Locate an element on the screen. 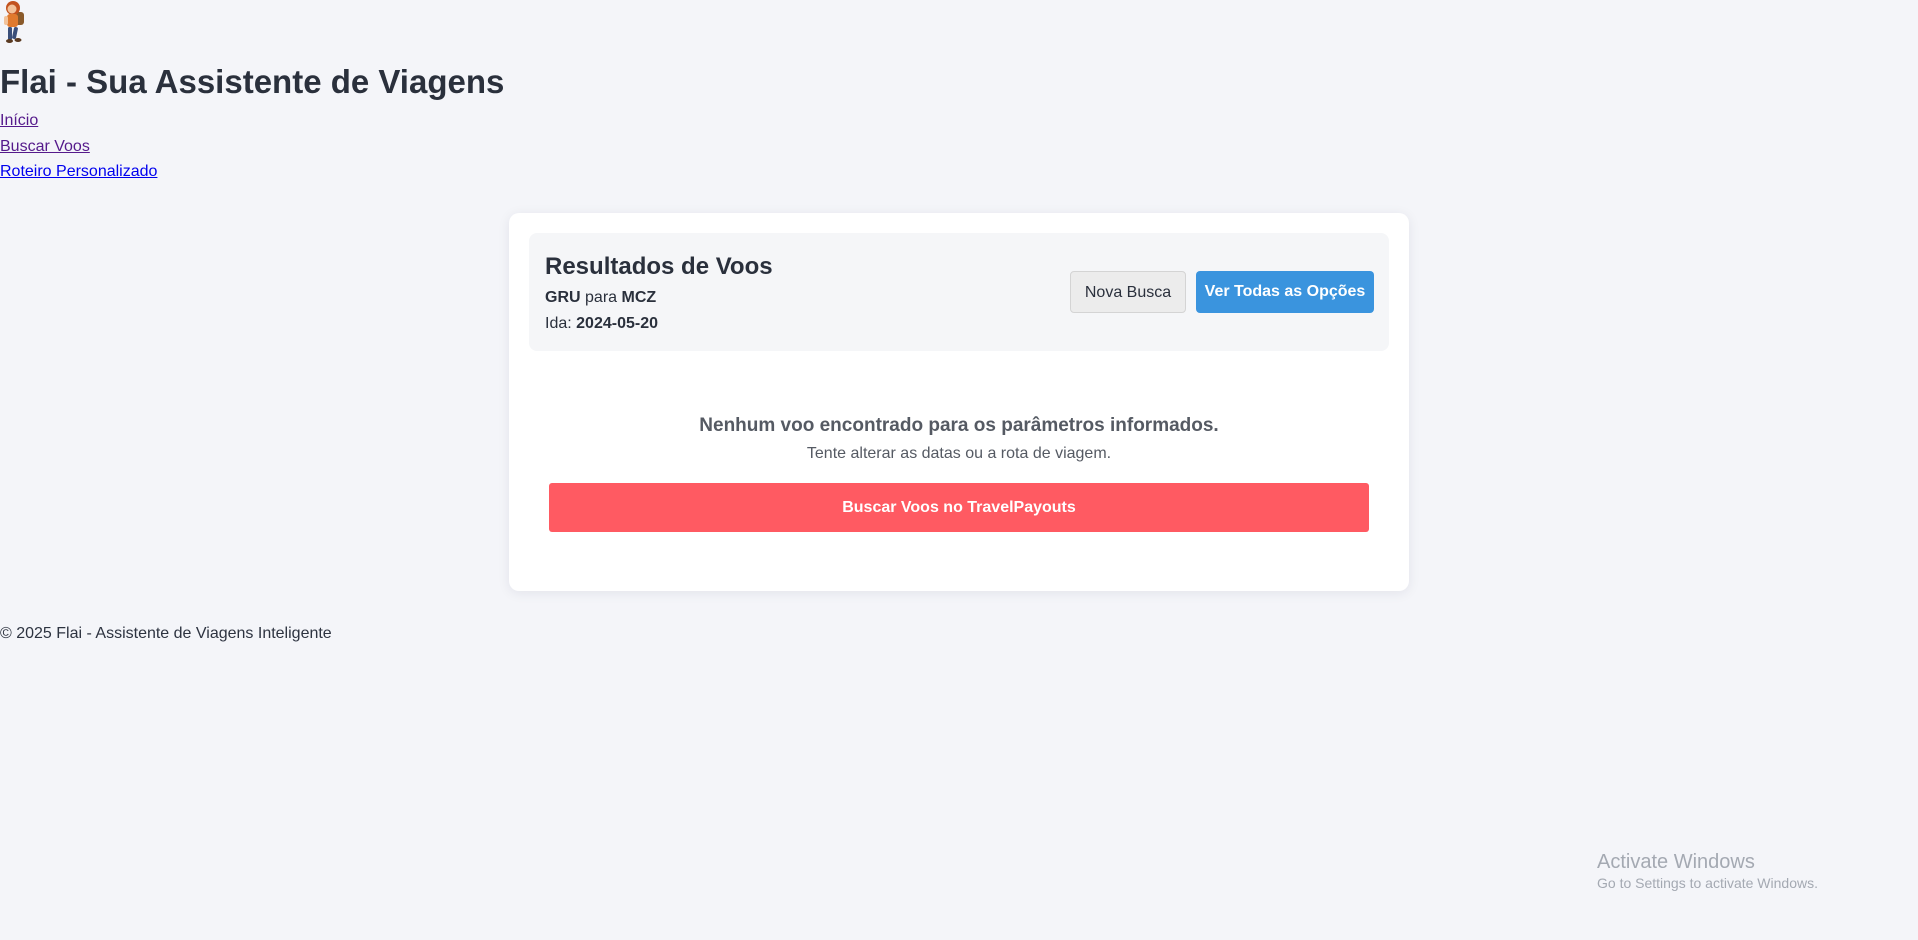  date-value: 2024-05-20 is located at coordinates (617, 323).